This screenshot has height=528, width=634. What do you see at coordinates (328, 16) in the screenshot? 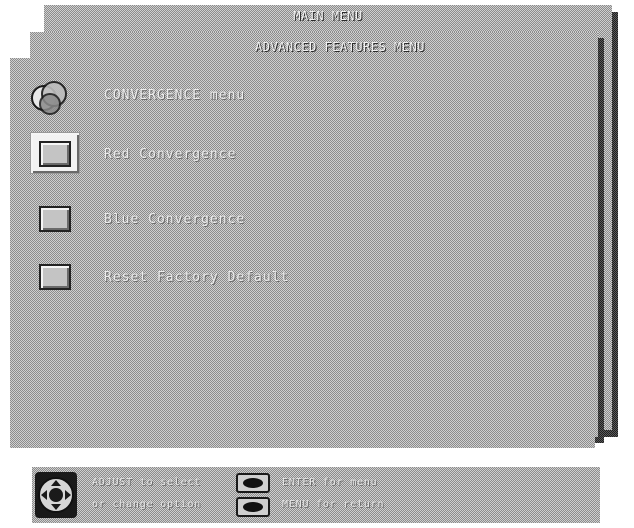
I see `main-menu-title: MAIN MENU` at bounding box center [328, 16].